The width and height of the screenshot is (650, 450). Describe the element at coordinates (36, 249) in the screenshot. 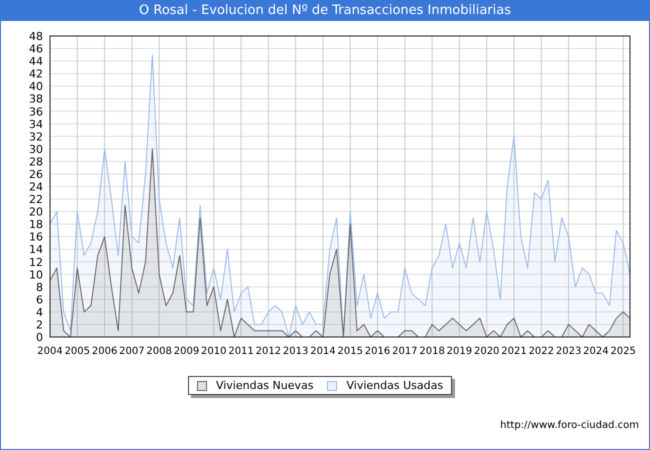

I see `y-tick-label: 14` at that location.